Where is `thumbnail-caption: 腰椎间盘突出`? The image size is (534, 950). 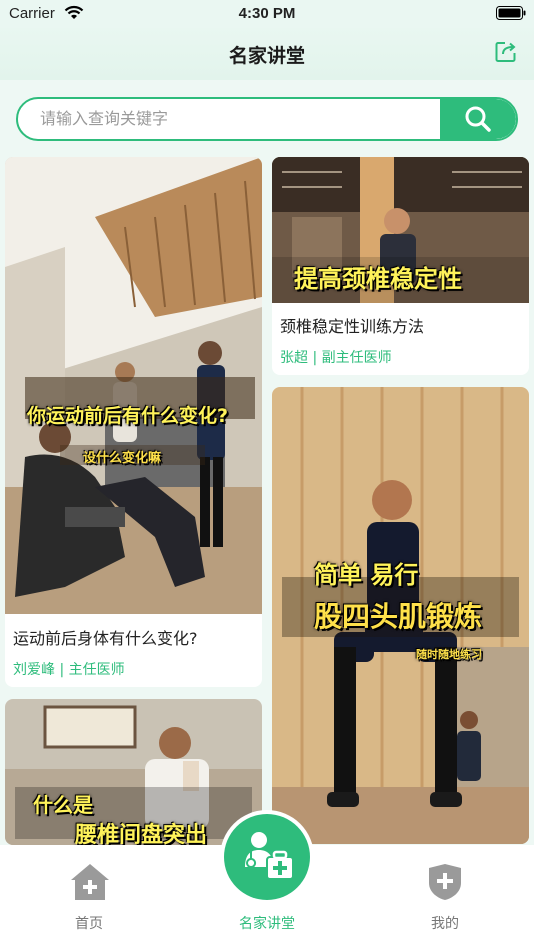
thumbnail-caption: 腰椎间盘突出 is located at coordinates (141, 834).